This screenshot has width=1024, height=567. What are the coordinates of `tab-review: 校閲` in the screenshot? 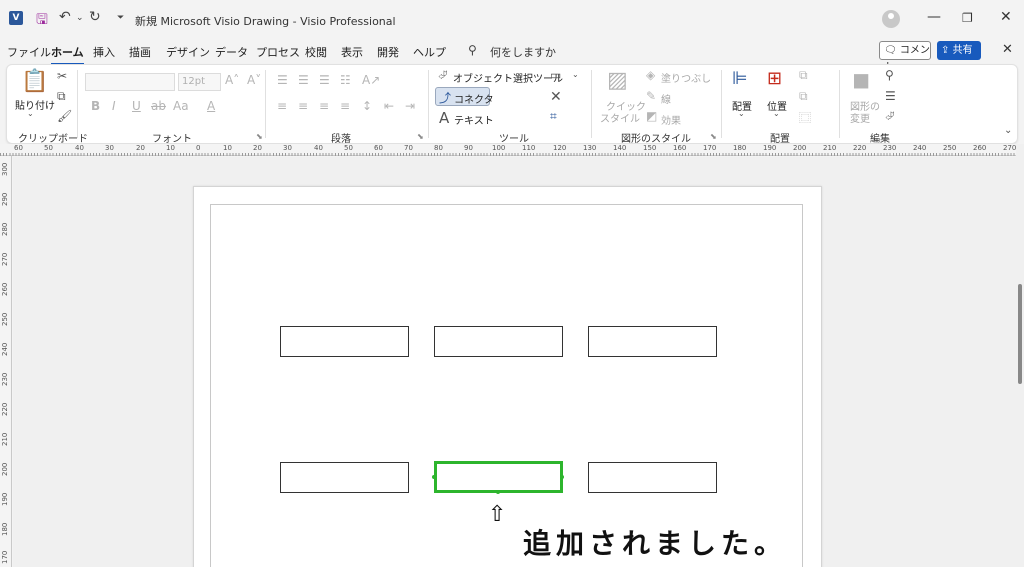 It's located at (316, 52).